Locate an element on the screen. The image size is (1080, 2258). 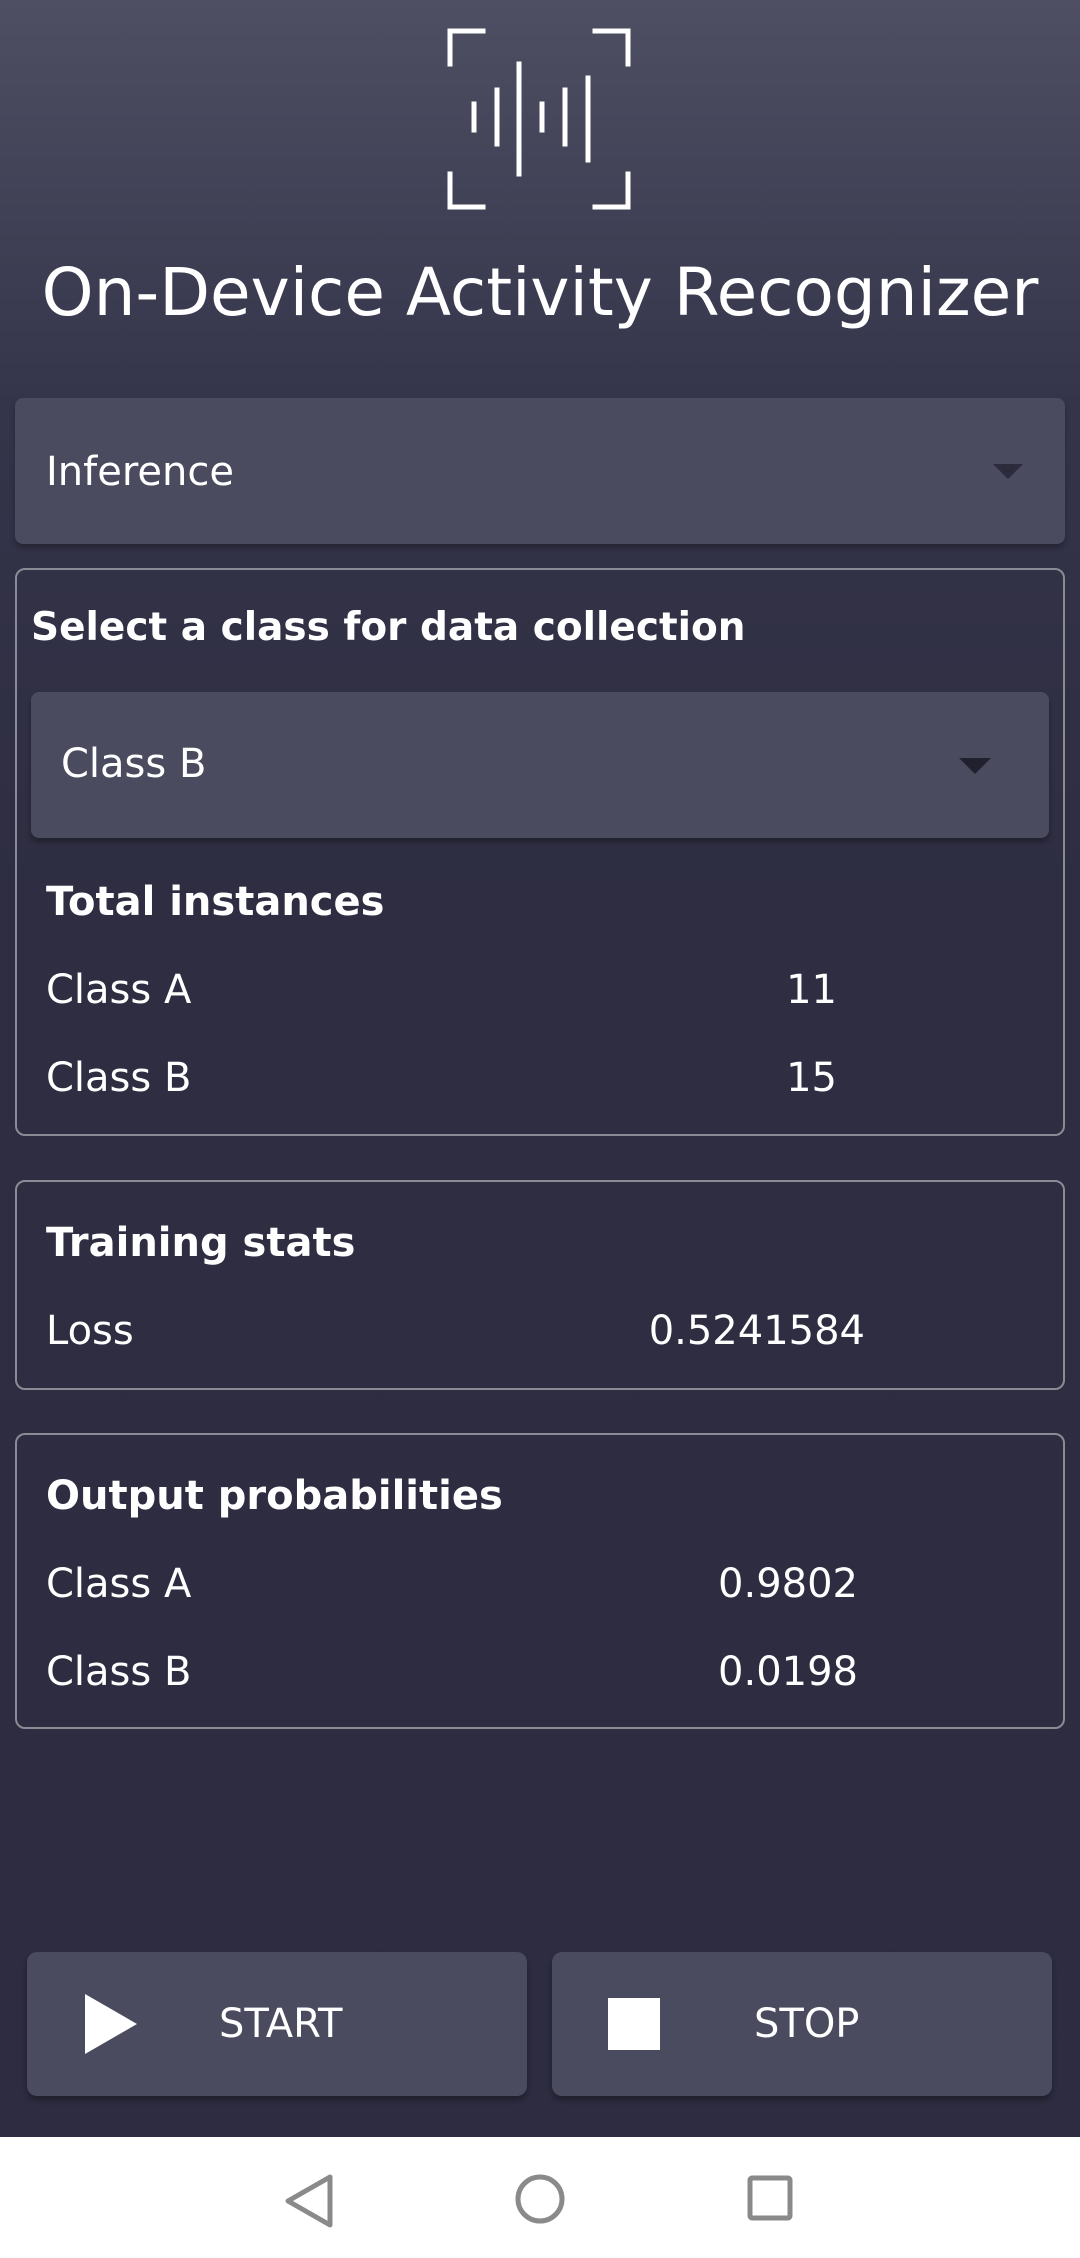
start-button: START is located at coordinates (277, 2024).